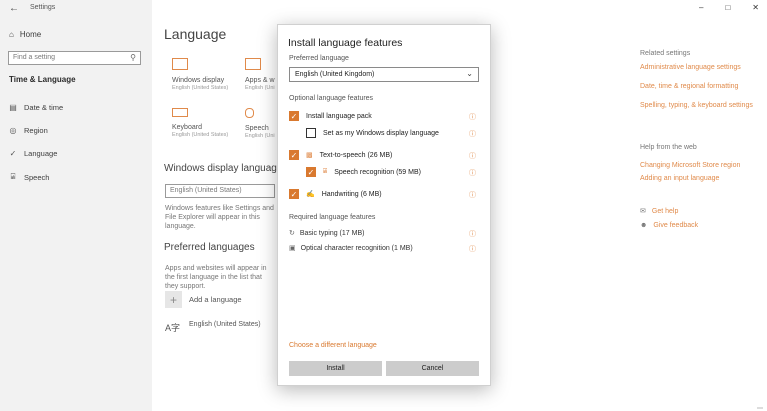  What do you see at coordinates (699, 67) in the screenshot?
I see `link-admin-language: Administrative language settings` at bounding box center [699, 67].